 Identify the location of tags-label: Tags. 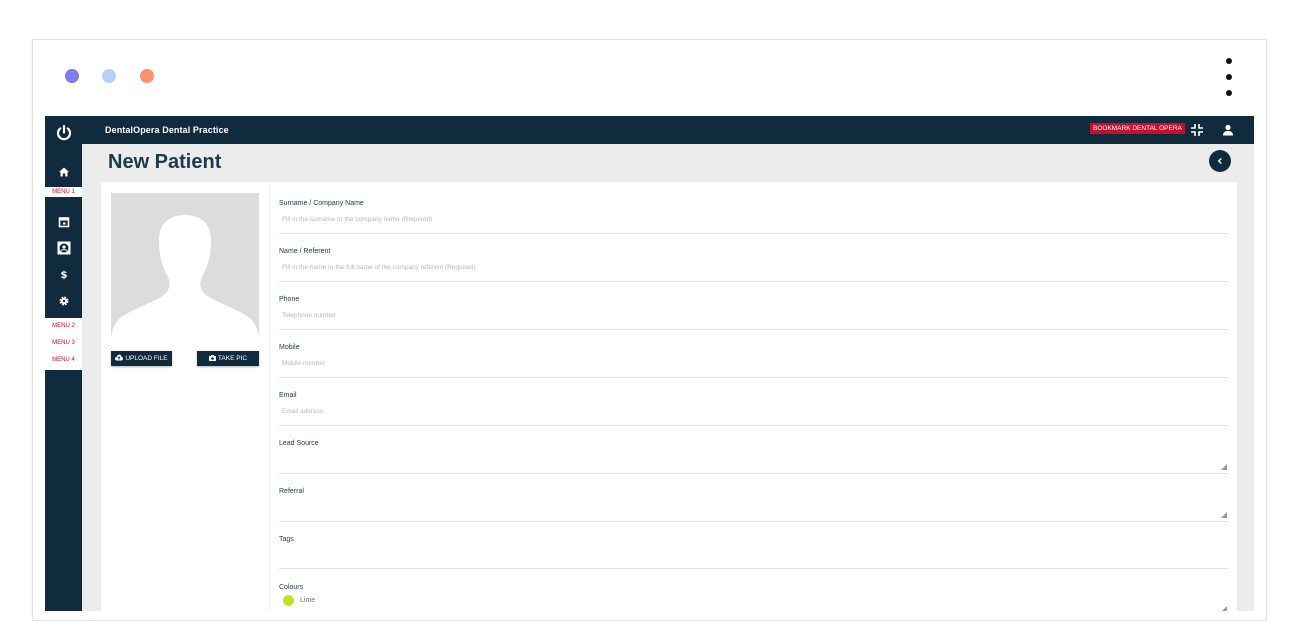
(286, 539).